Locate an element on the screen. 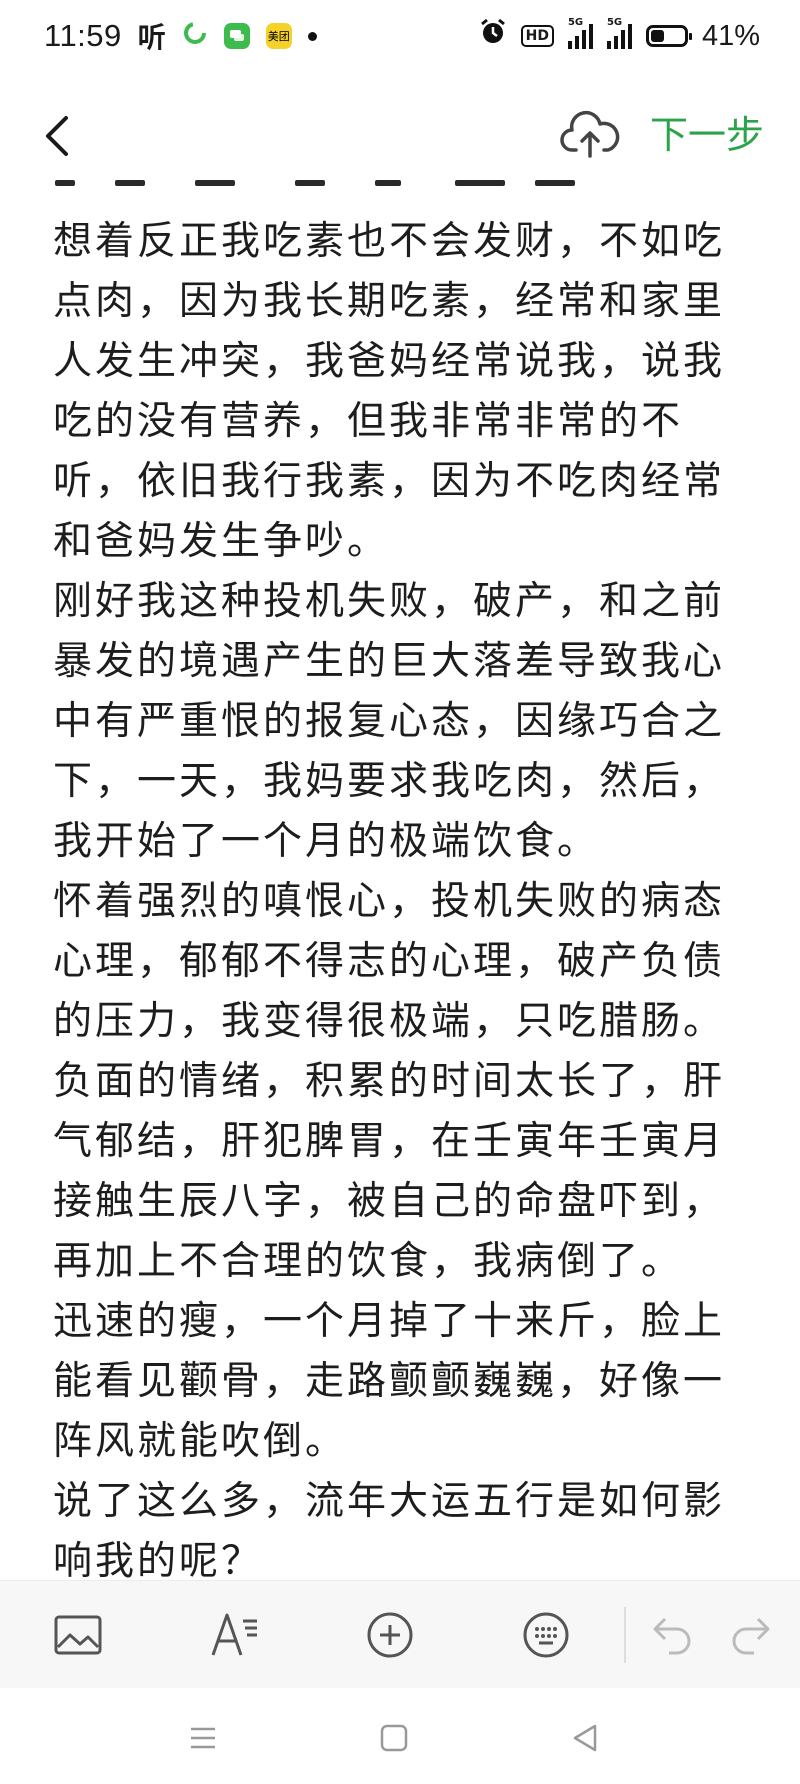  status-time: 11:59 is located at coordinates (83, 35).